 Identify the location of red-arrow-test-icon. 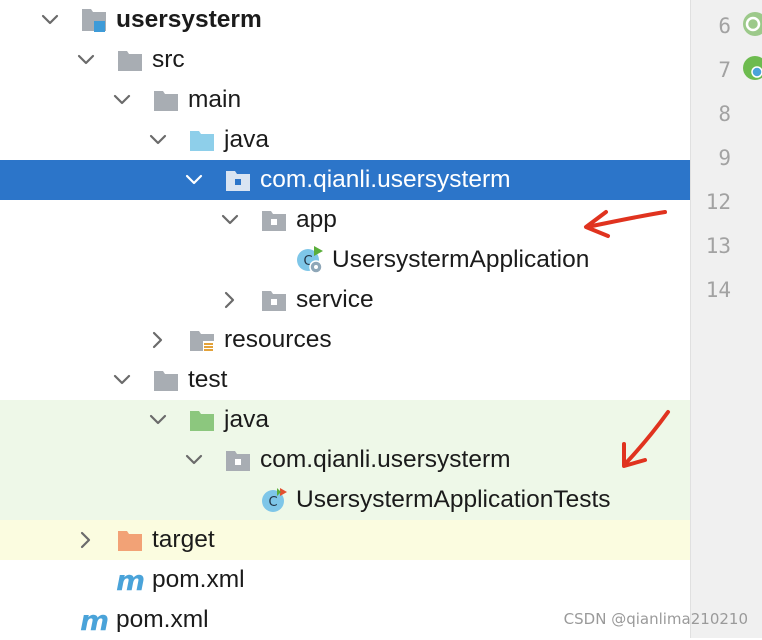
(646, 439).